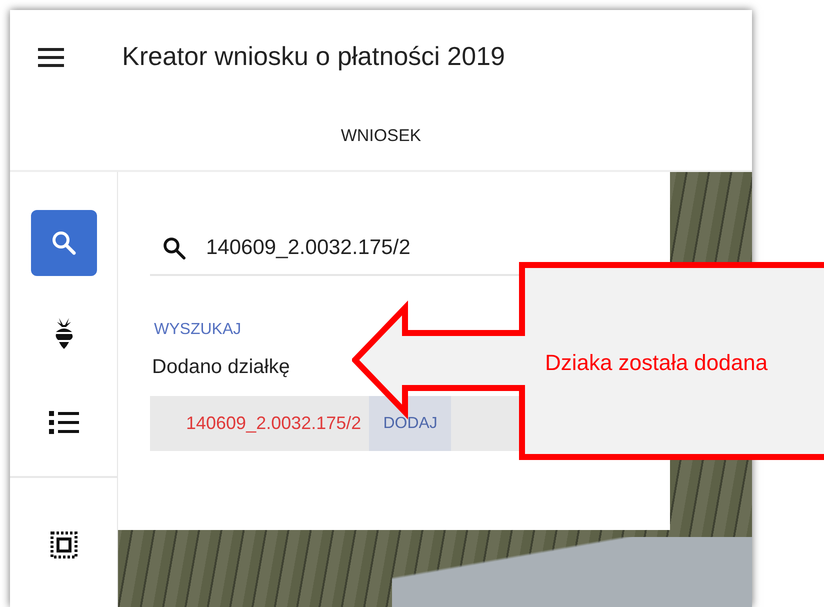  I want to click on search-tool-button, so click(63, 243).